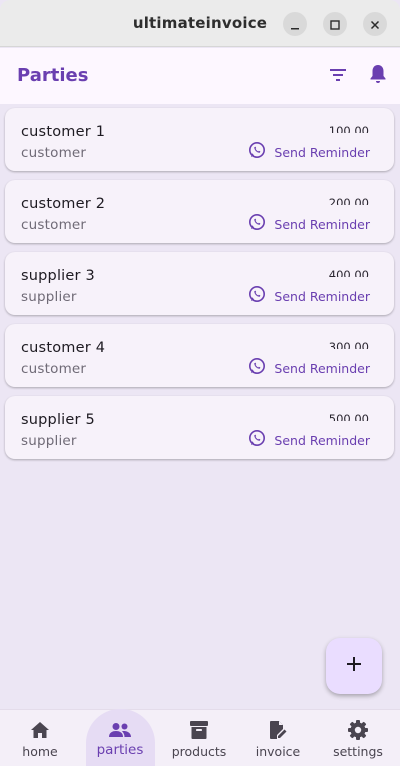 The height and width of the screenshot is (766, 400). What do you see at coordinates (278, 730) in the screenshot?
I see `edit-document-icon` at bounding box center [278, 730].